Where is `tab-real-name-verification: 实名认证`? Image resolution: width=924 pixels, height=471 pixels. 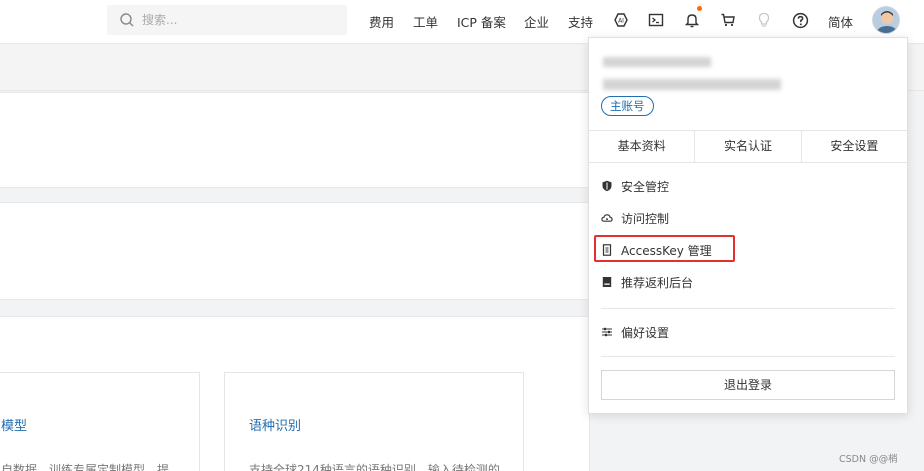 tab-real-name-verification: 实名认证 is located at coordinates (748, 146).